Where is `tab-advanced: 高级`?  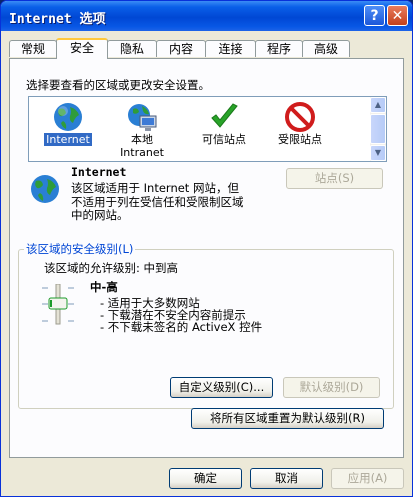 tab-advanced: 高级 is located at coordinates (326, 48).